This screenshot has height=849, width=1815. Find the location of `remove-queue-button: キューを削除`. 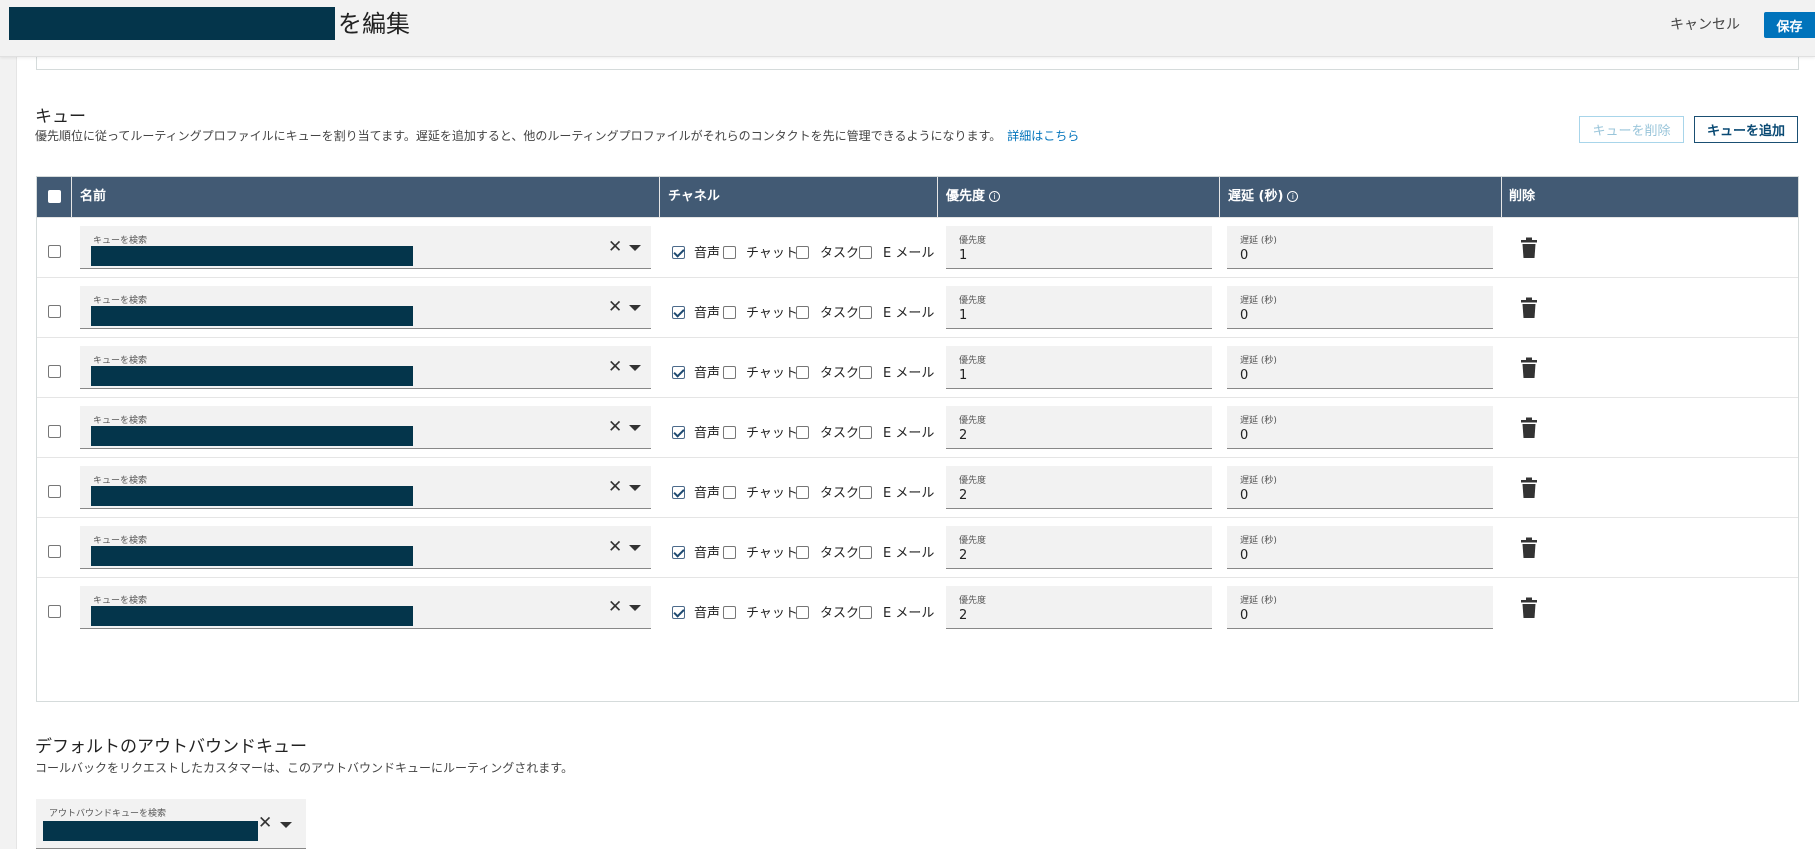

remove-queue-button: キューを削除 is located at coordinates (1631, 129).